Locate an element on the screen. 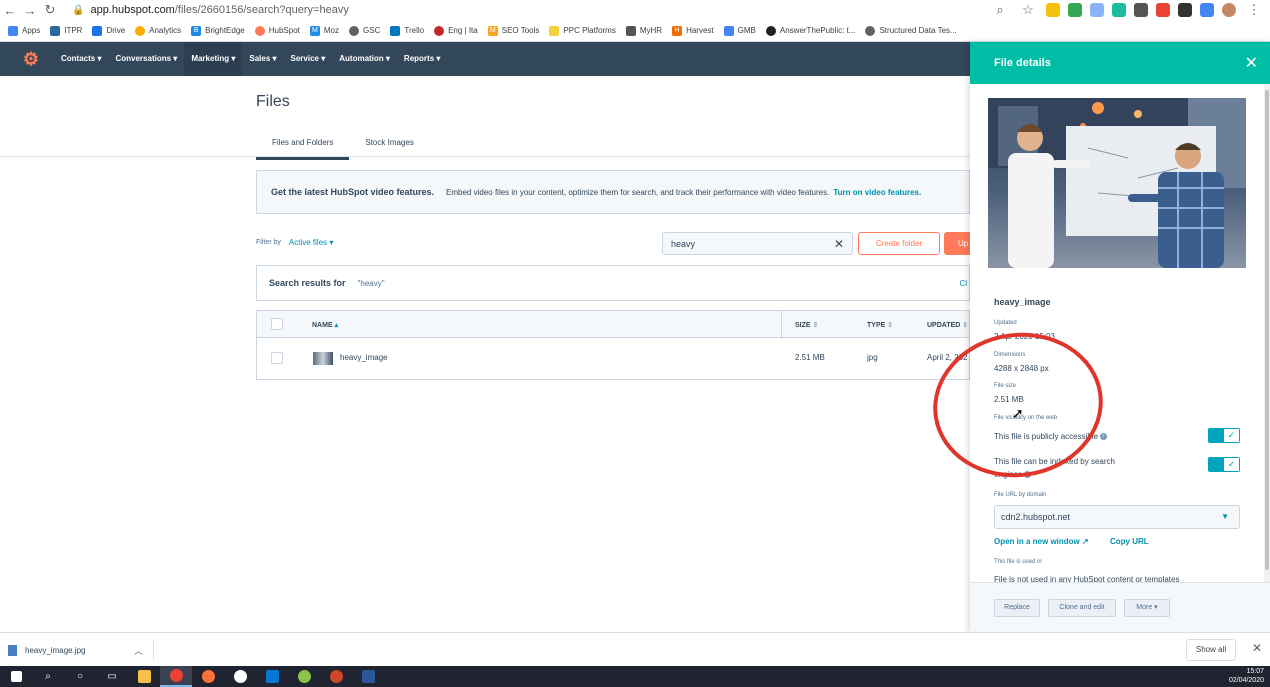  bookmark-label: GMB is located at coordinates (746, 30).